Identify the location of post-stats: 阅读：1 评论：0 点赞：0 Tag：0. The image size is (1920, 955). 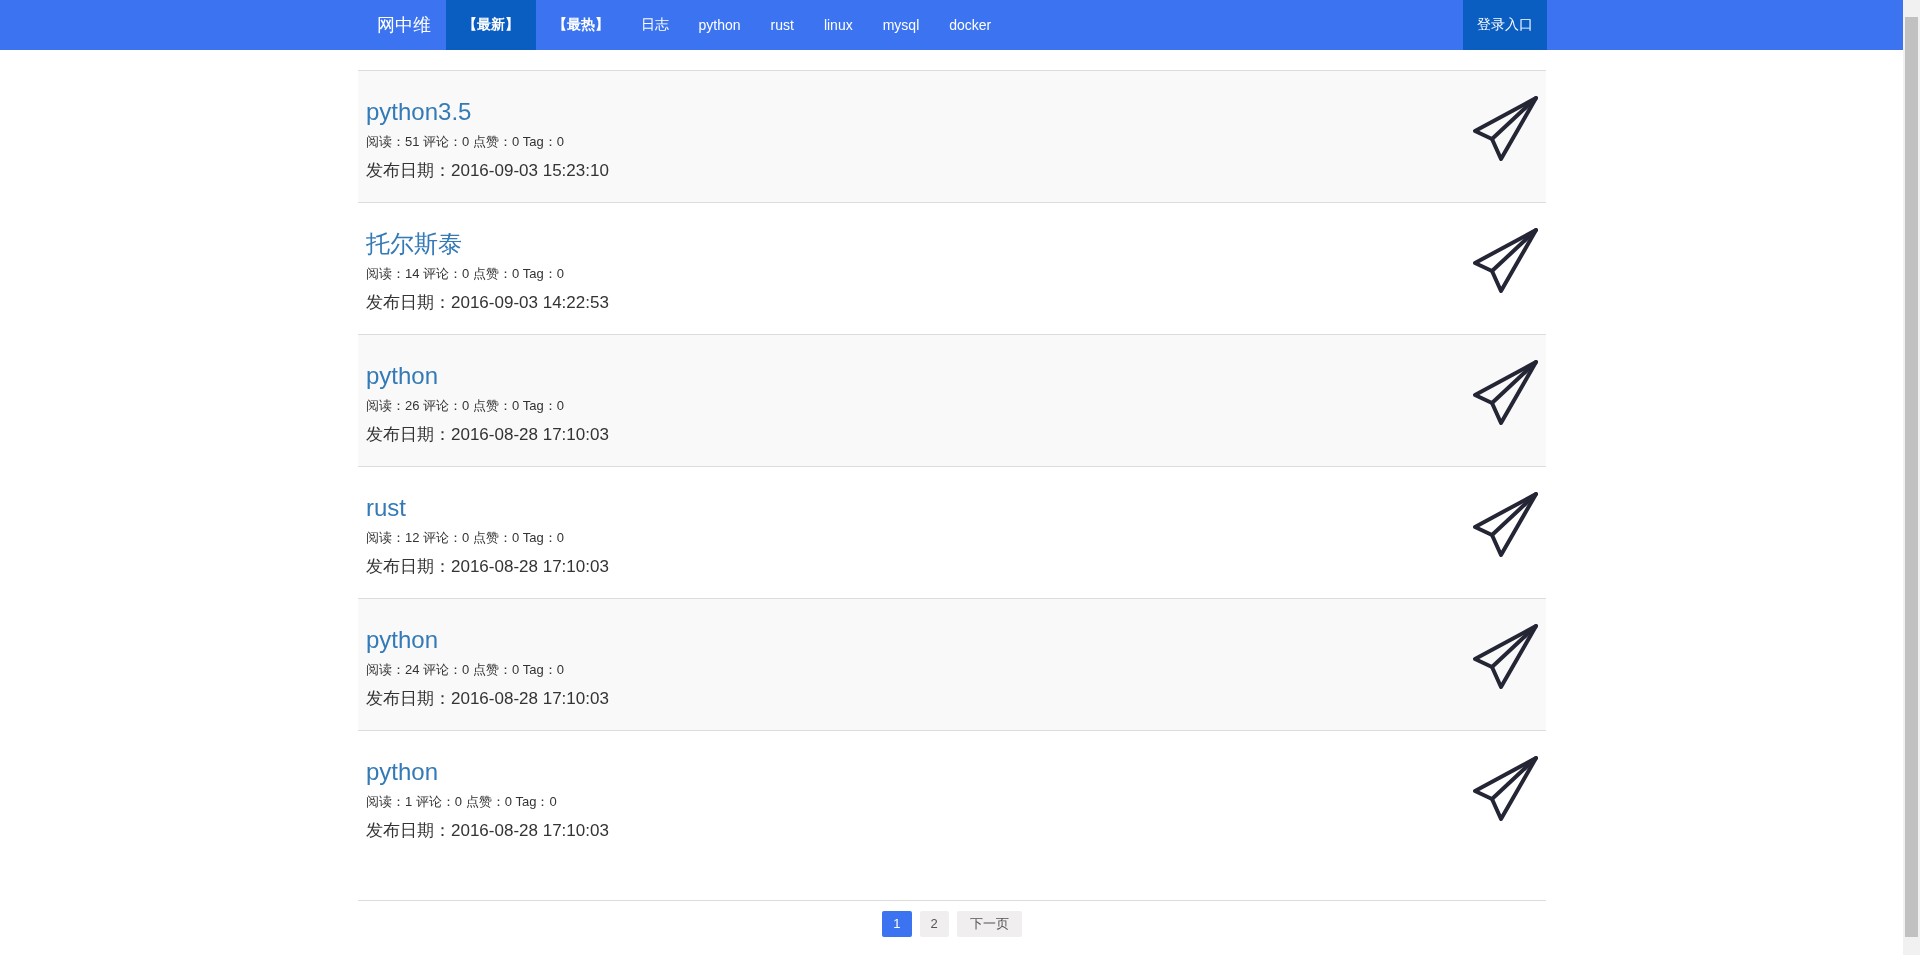
(462, 802).